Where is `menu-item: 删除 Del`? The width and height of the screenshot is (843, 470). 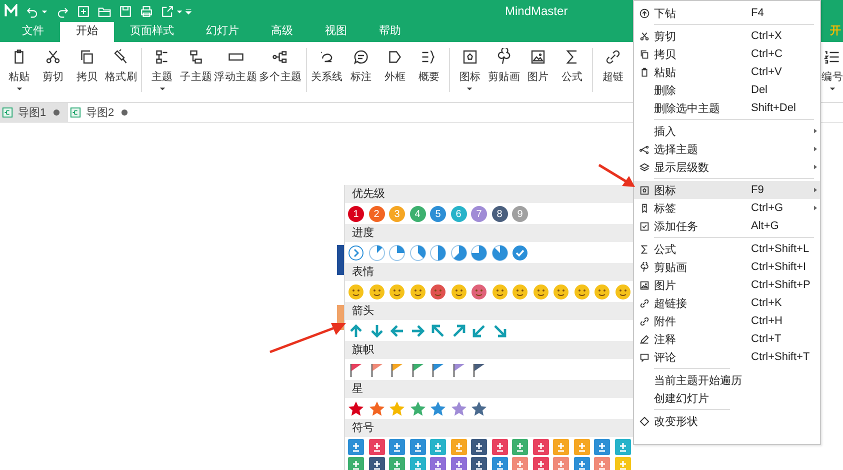
menu-item: 删除 Del is located at coordinates (727, 90).